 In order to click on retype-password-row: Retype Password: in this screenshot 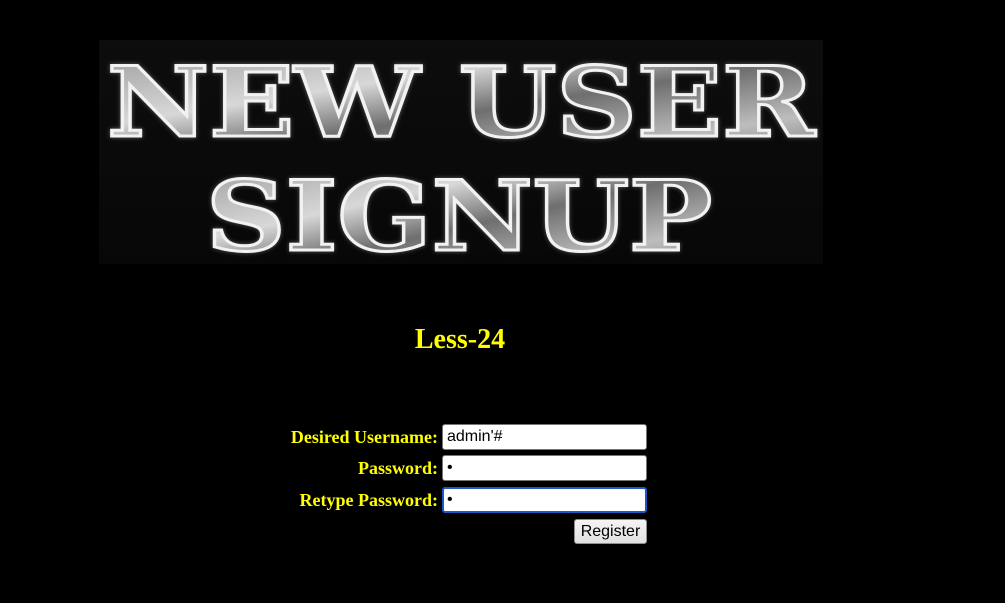, I will do `click(430, 500)`.